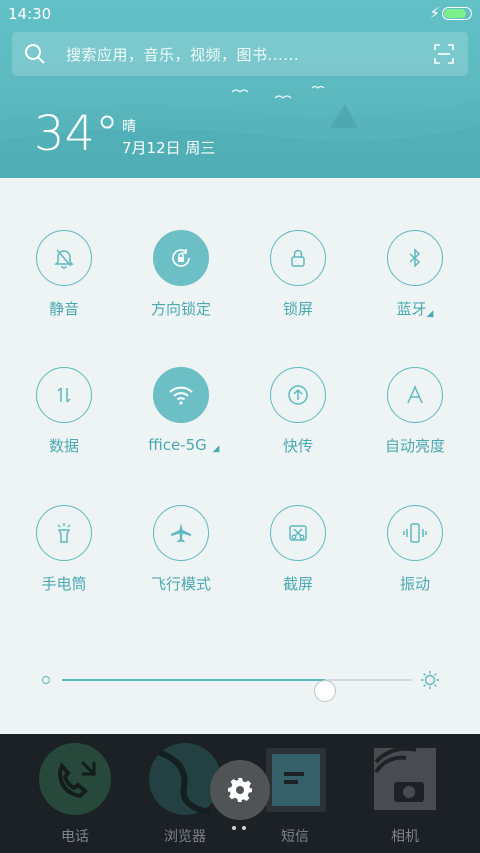 The height and width of the screenshot is (853, 480). What do you see at coordinates (193, 680) in the screenshot?
I see `brightness-fill` at bounding box center [193, 680].